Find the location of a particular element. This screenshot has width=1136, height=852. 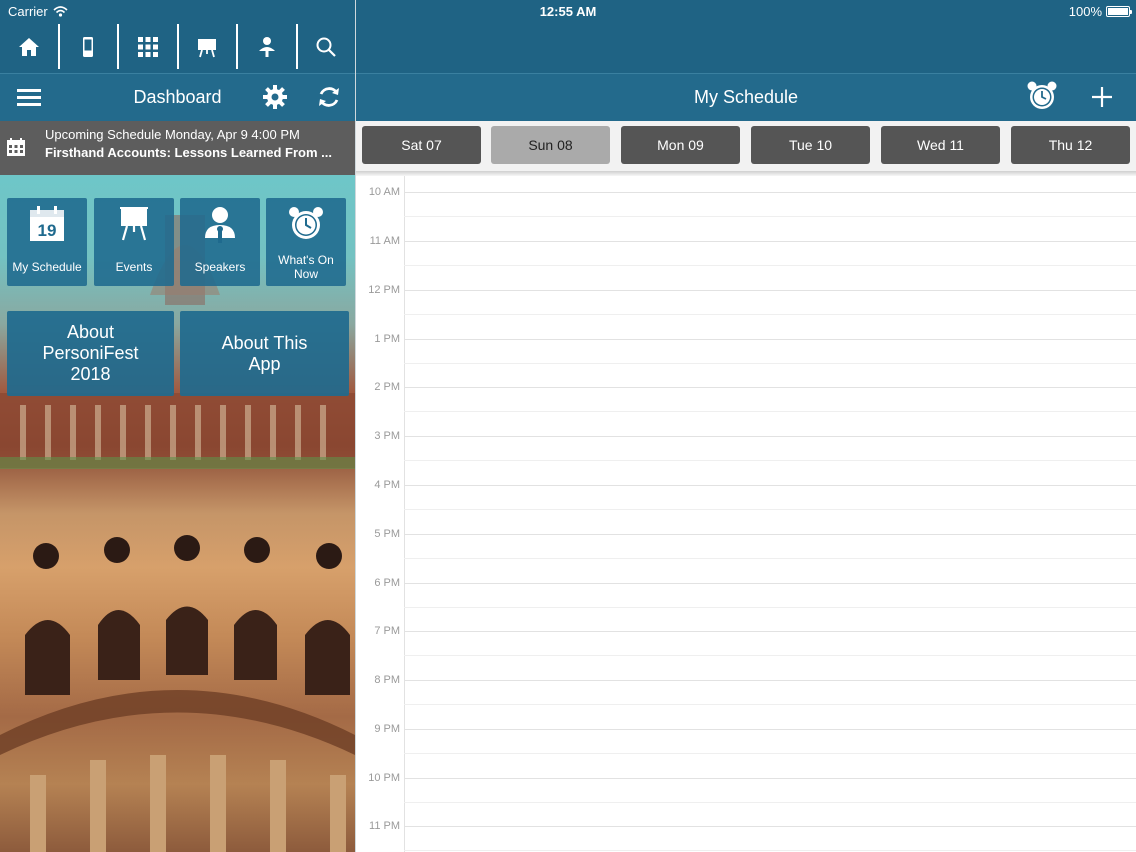

schedule-nav-bar: My Schedule is located at coordinates (746, 97).